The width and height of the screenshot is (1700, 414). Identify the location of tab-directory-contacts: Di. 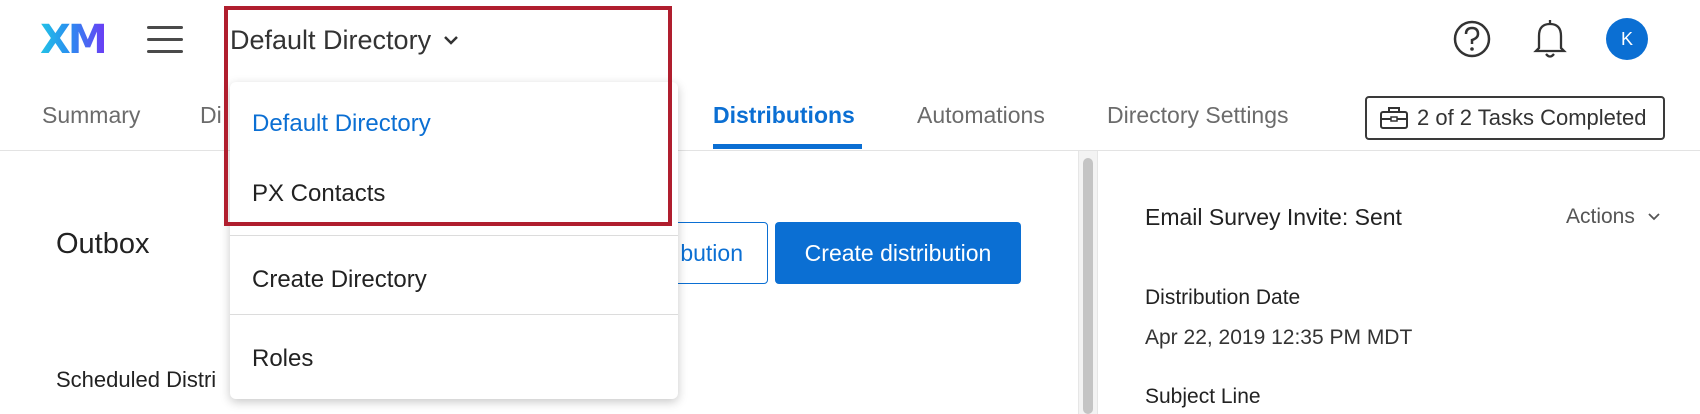
(211, 115).